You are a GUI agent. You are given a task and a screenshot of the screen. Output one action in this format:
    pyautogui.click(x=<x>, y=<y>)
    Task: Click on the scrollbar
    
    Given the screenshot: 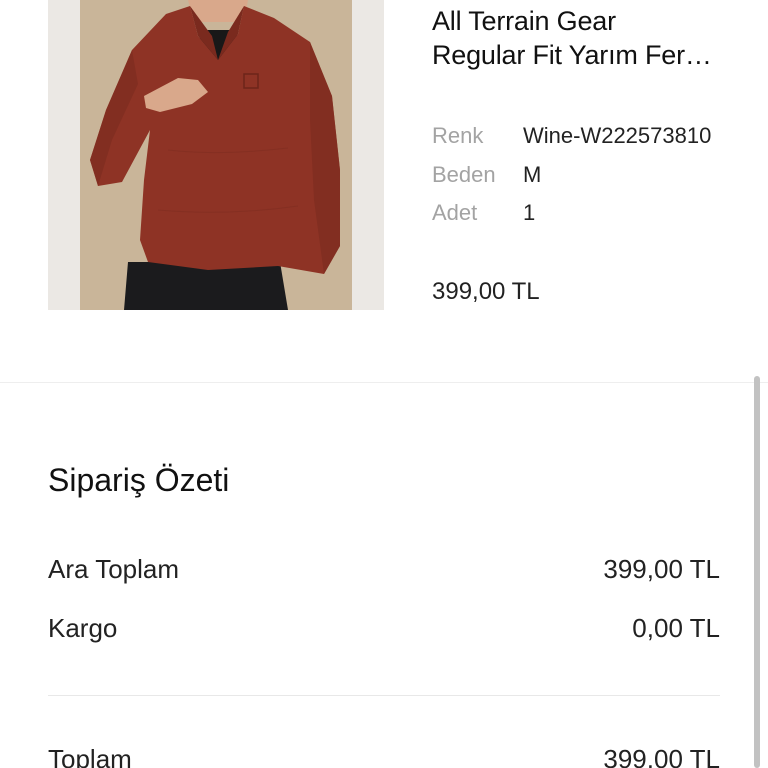 What is the action you would take?
    pyautogui.click(x=757, y=572)
    